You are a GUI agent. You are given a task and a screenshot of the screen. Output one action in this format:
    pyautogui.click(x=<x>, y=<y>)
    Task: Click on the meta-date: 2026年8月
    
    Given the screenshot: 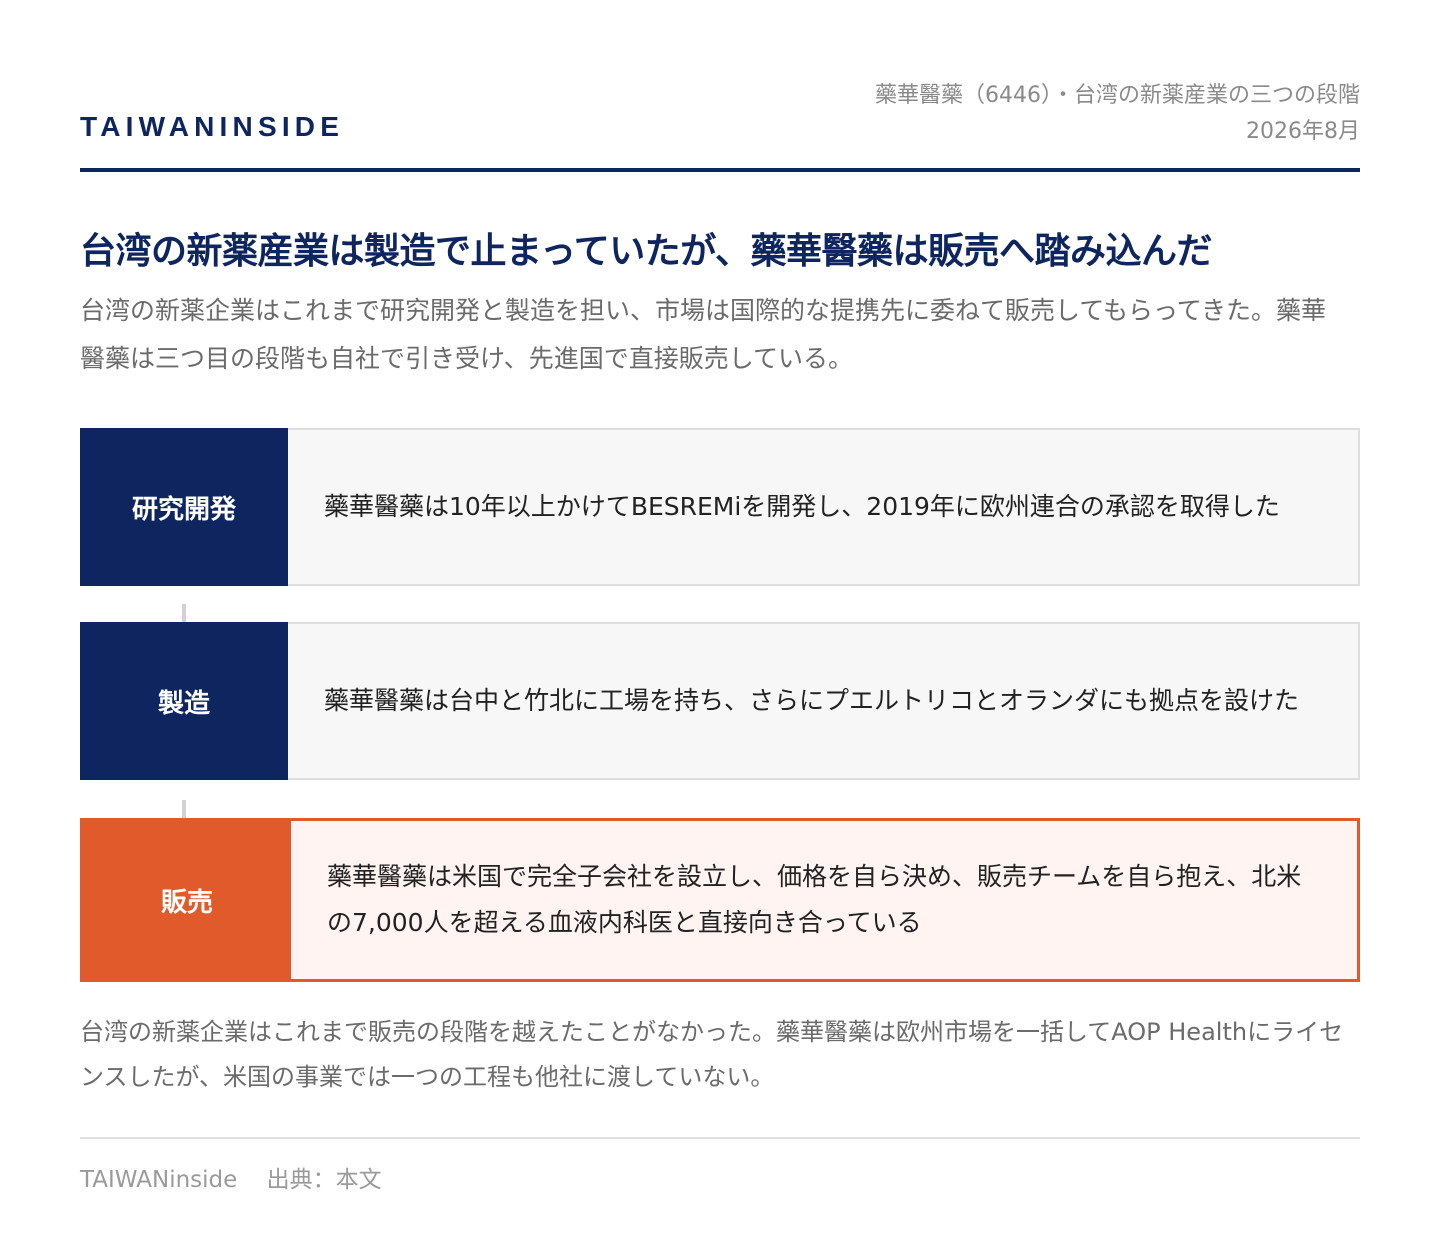 What is the action you would take?
    pyautogui.click(x=1303, y=131)
    